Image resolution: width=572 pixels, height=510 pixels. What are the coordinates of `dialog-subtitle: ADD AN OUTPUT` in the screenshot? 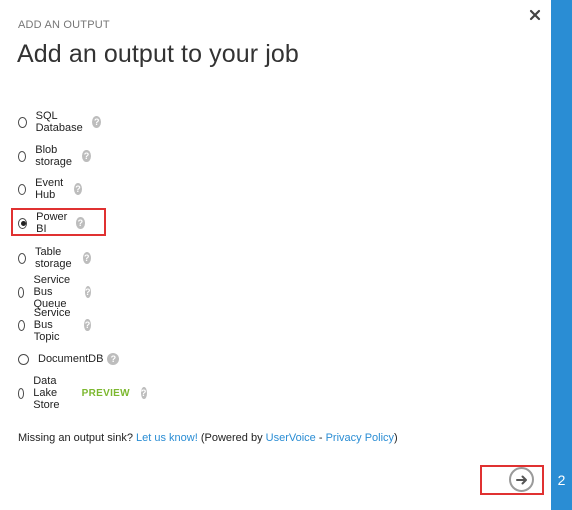 It's located at (64, 25).